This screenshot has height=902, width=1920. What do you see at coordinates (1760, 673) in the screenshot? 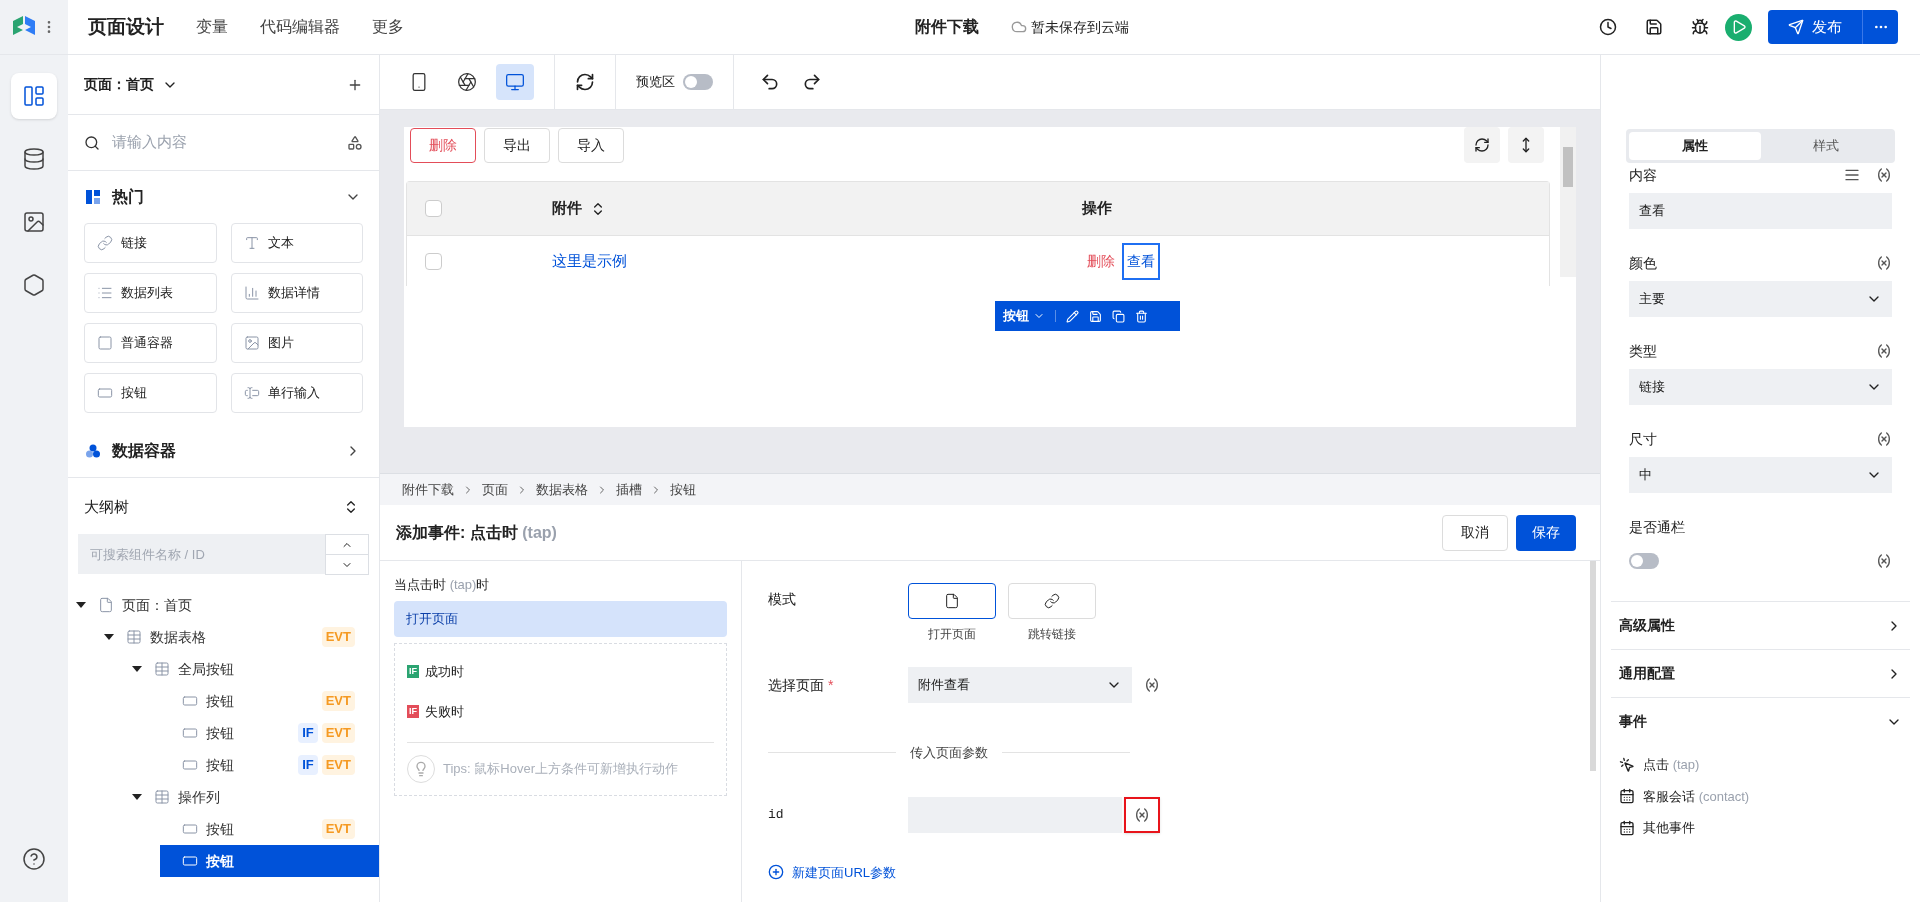
I see `section-header: 通用配置` at bounding box center [1760, 673].